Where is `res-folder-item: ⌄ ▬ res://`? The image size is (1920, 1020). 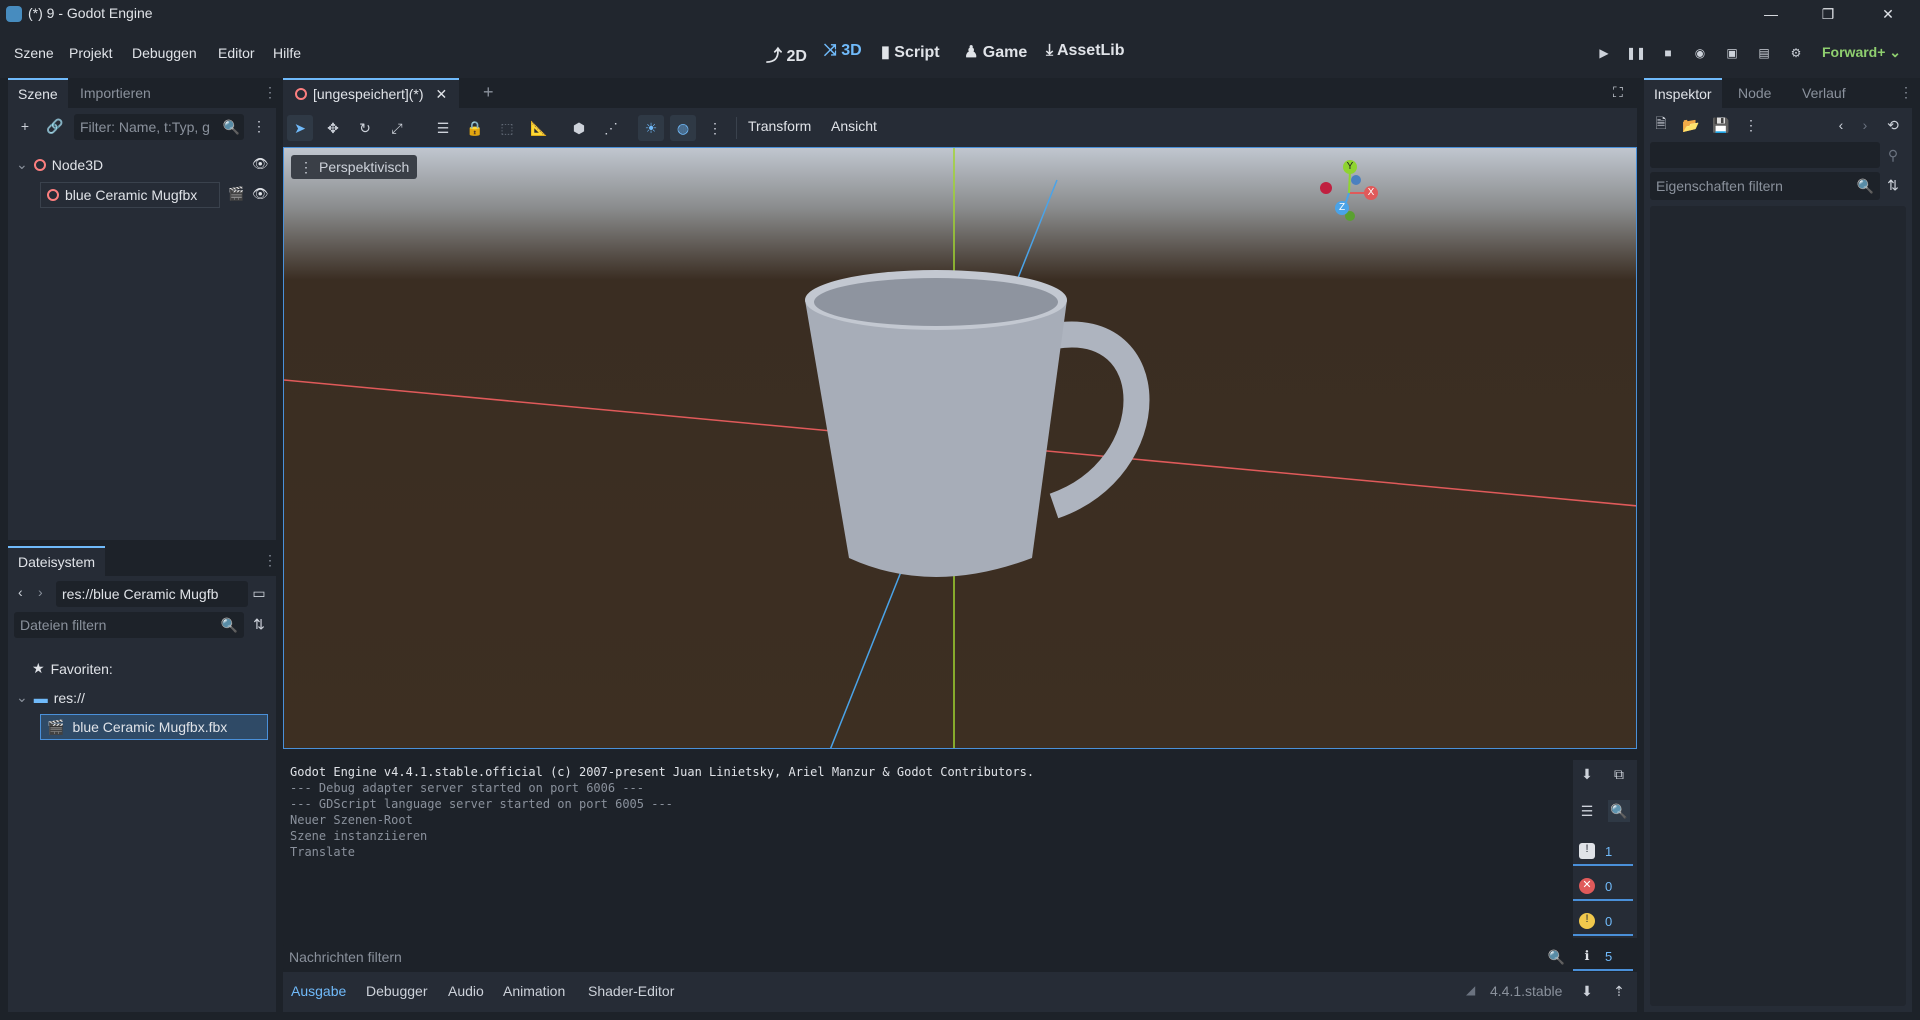
res-folder-item: ⌄ ▬ res:// is located at coordinates (50, 697).